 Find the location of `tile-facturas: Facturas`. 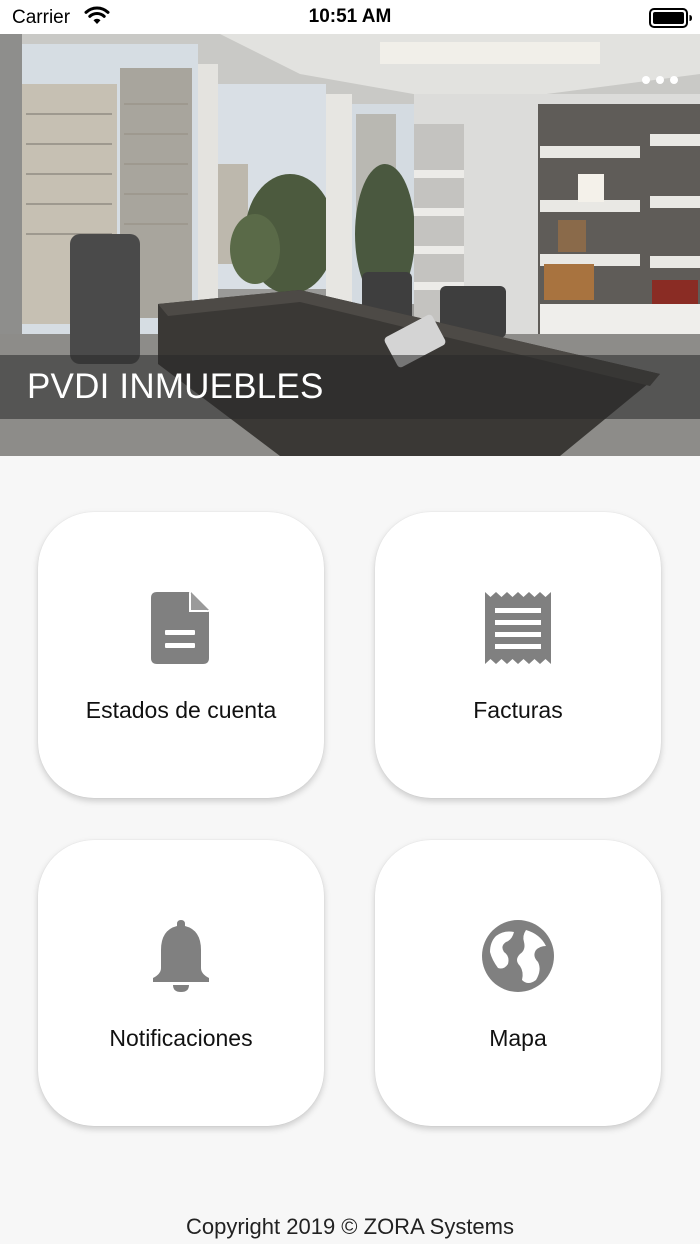

tile-facturas: Facturas is located at coordinates (518, 655).